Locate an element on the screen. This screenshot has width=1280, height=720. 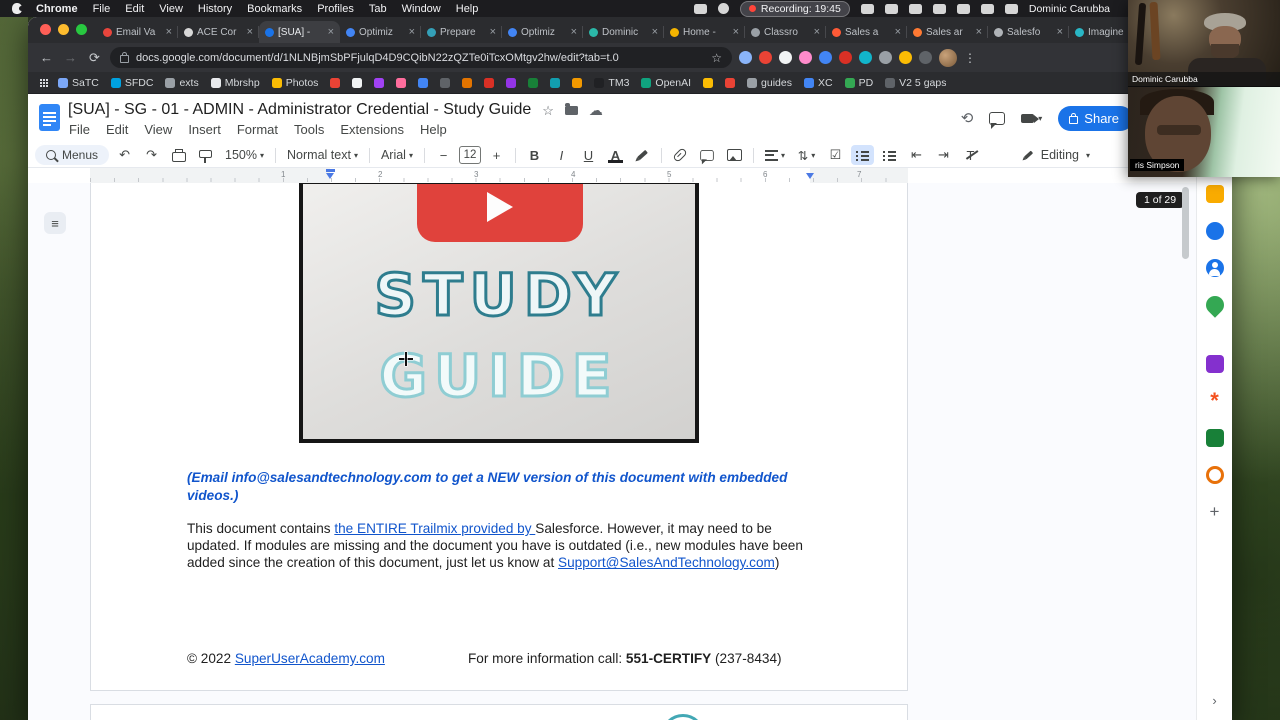
undo-button: ↶ is located at coordinates (124, 155).